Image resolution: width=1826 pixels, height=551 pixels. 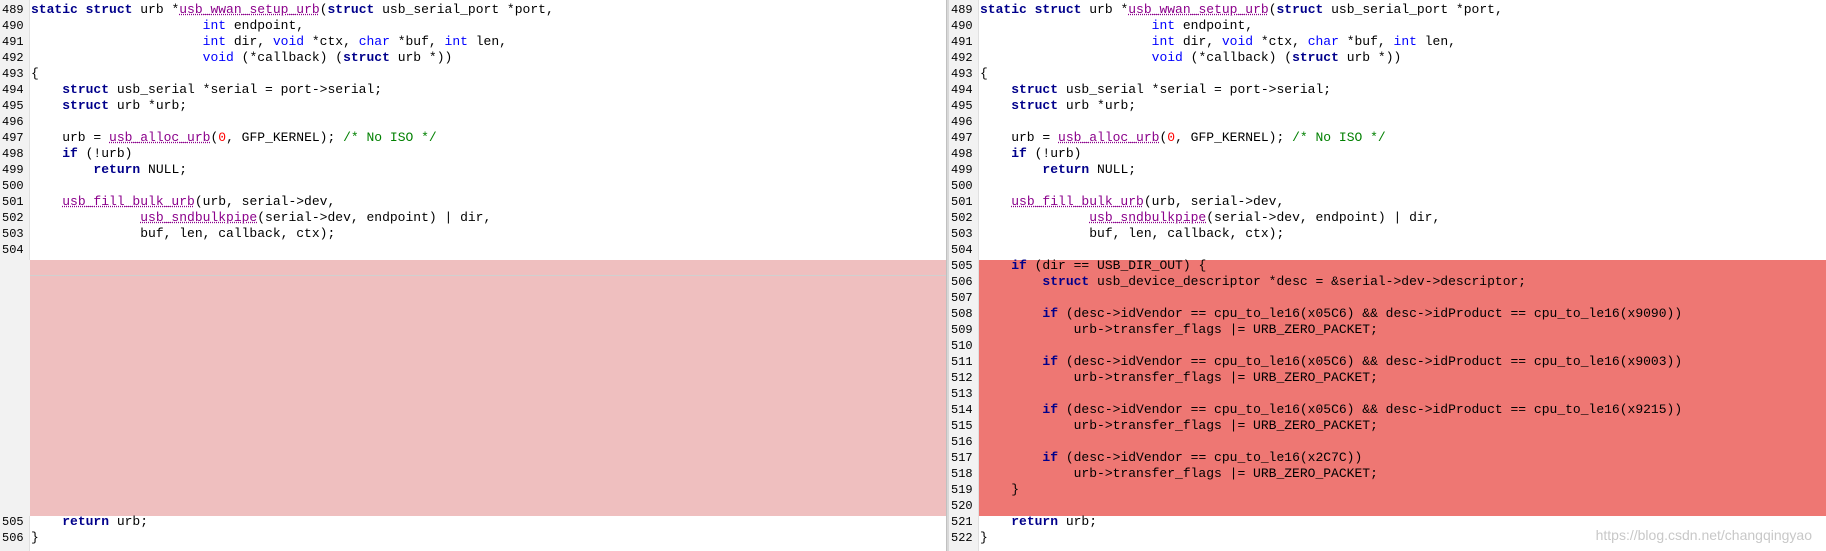 What do you see at coordinates (473, 154) in the screenshot?
I see `left-code-line: 498 if (!urb)` at bounding box center [473, 154].